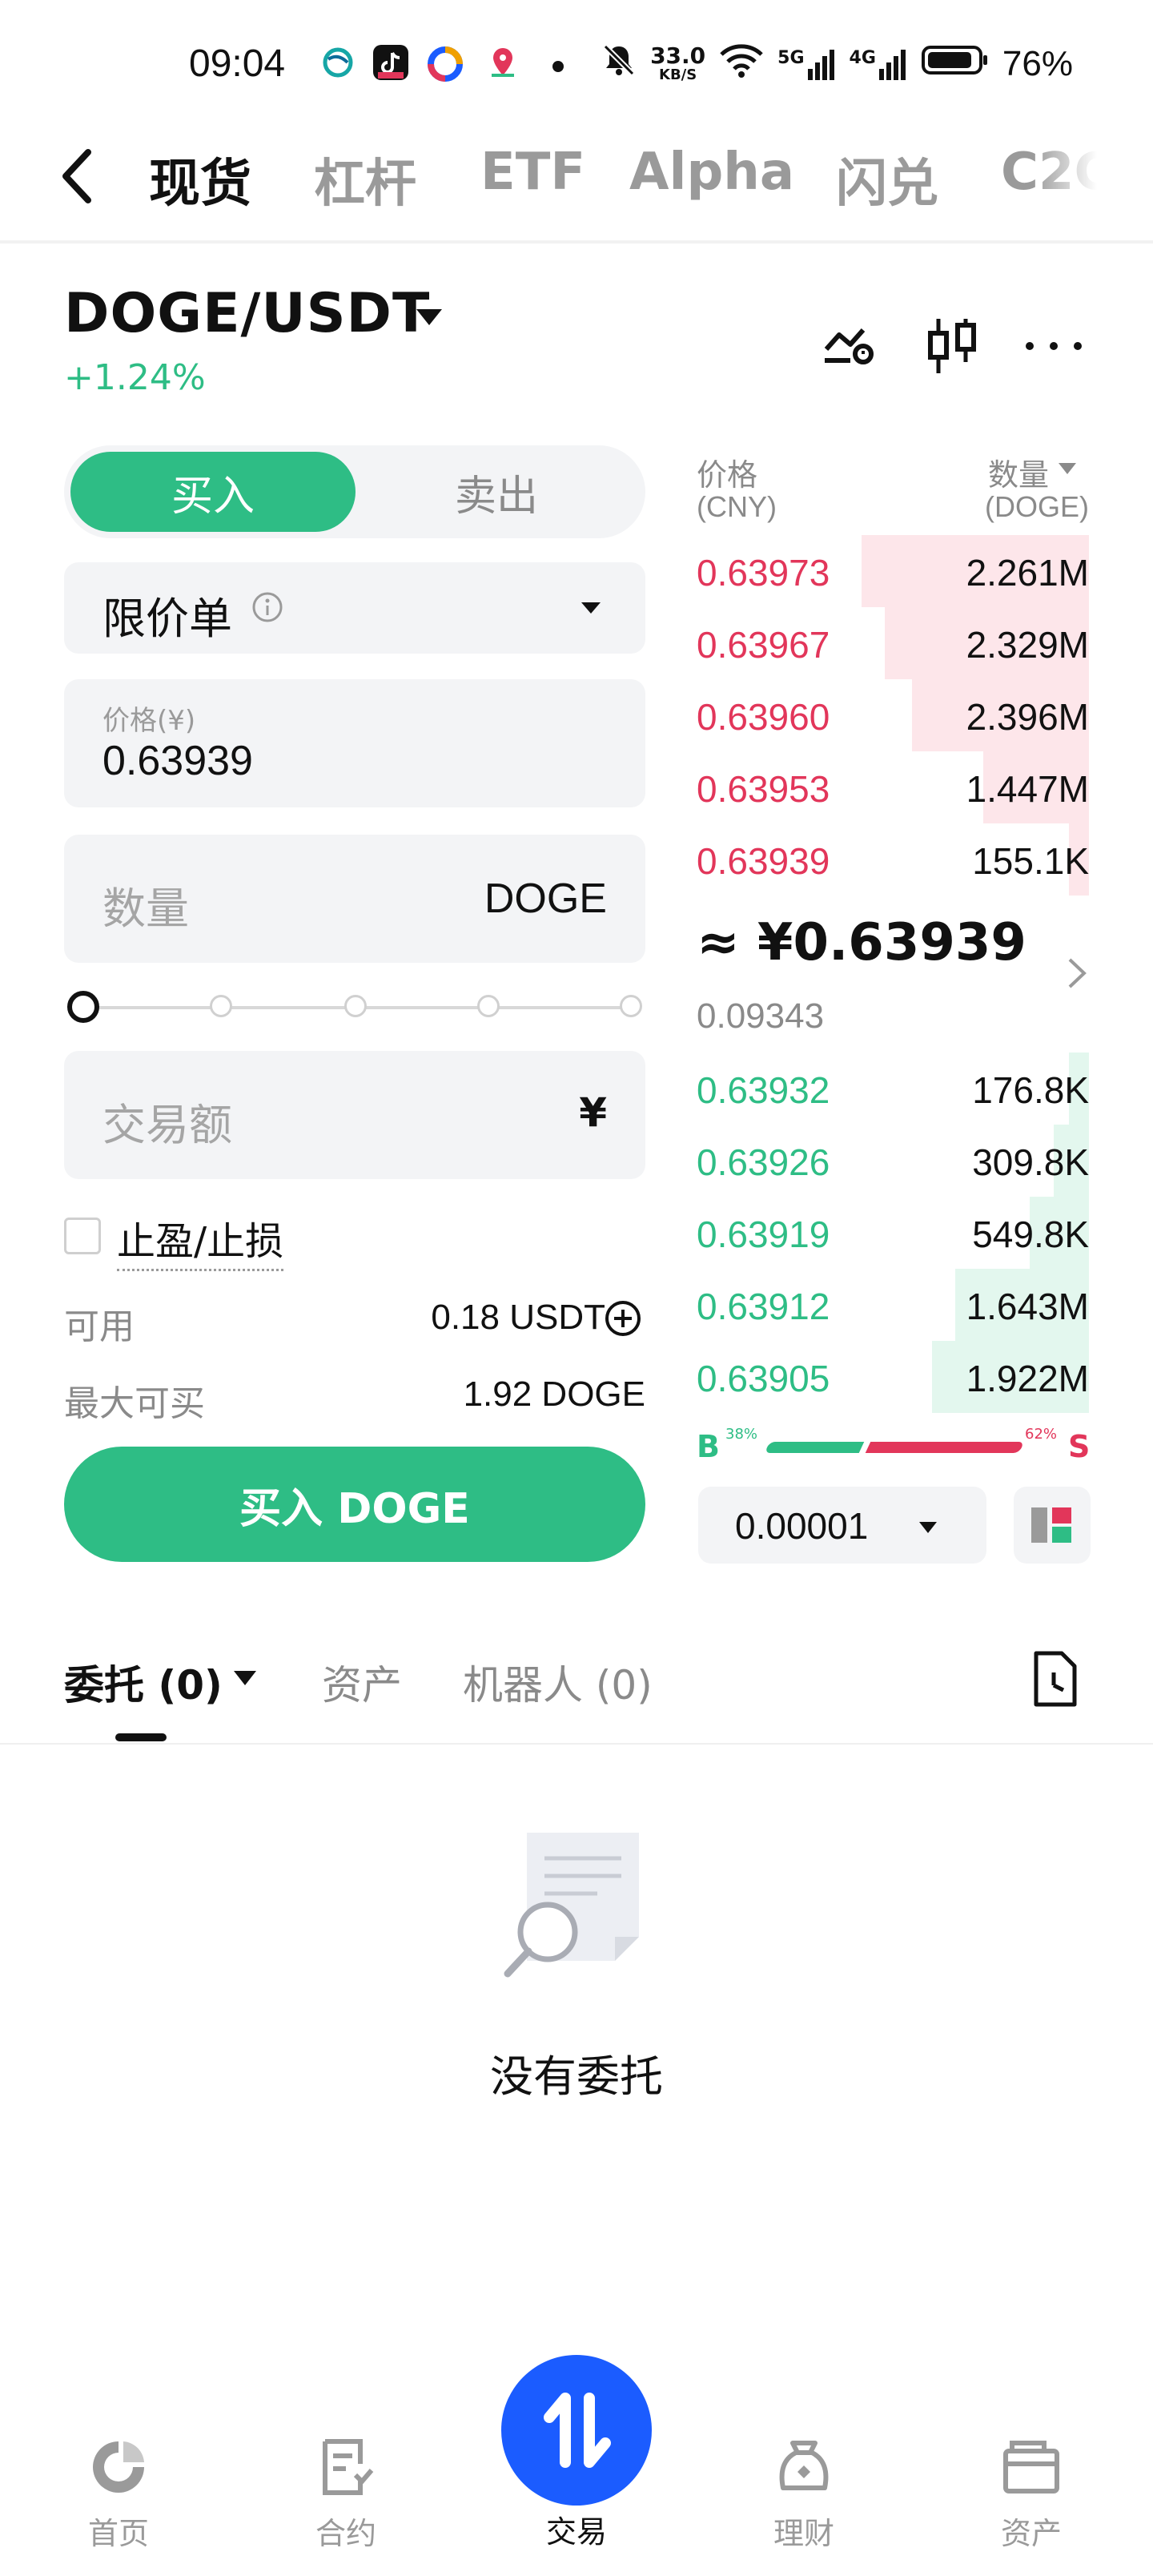 The image size is (1153, 2576). Describe the element at coordinates (1031, 2533) in the screenshot. I see `nav-assets-label: 资产` at that location.